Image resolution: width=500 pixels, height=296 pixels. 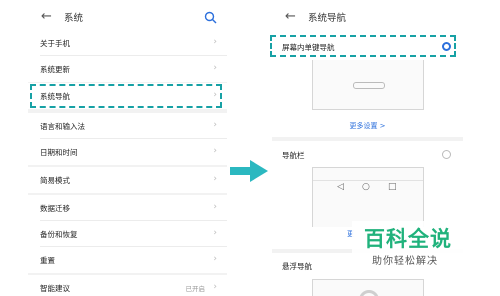 I want to click on settings-item-data-migration: 数据迁移 ›, so click(x=127, y=208).